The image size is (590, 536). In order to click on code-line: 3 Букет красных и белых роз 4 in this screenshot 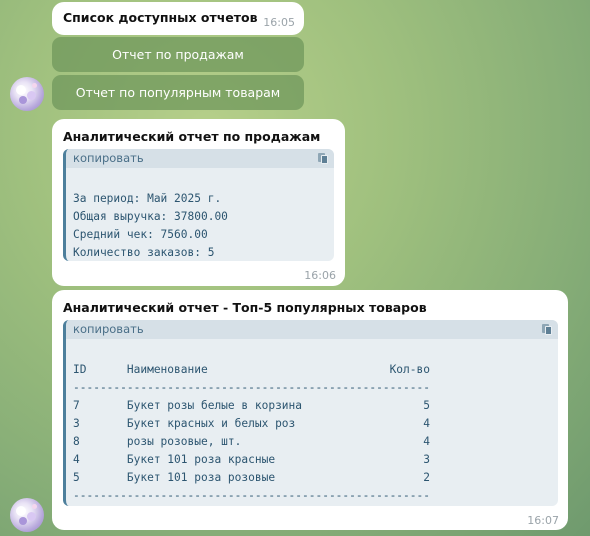, I will do `click(251, 423)`.